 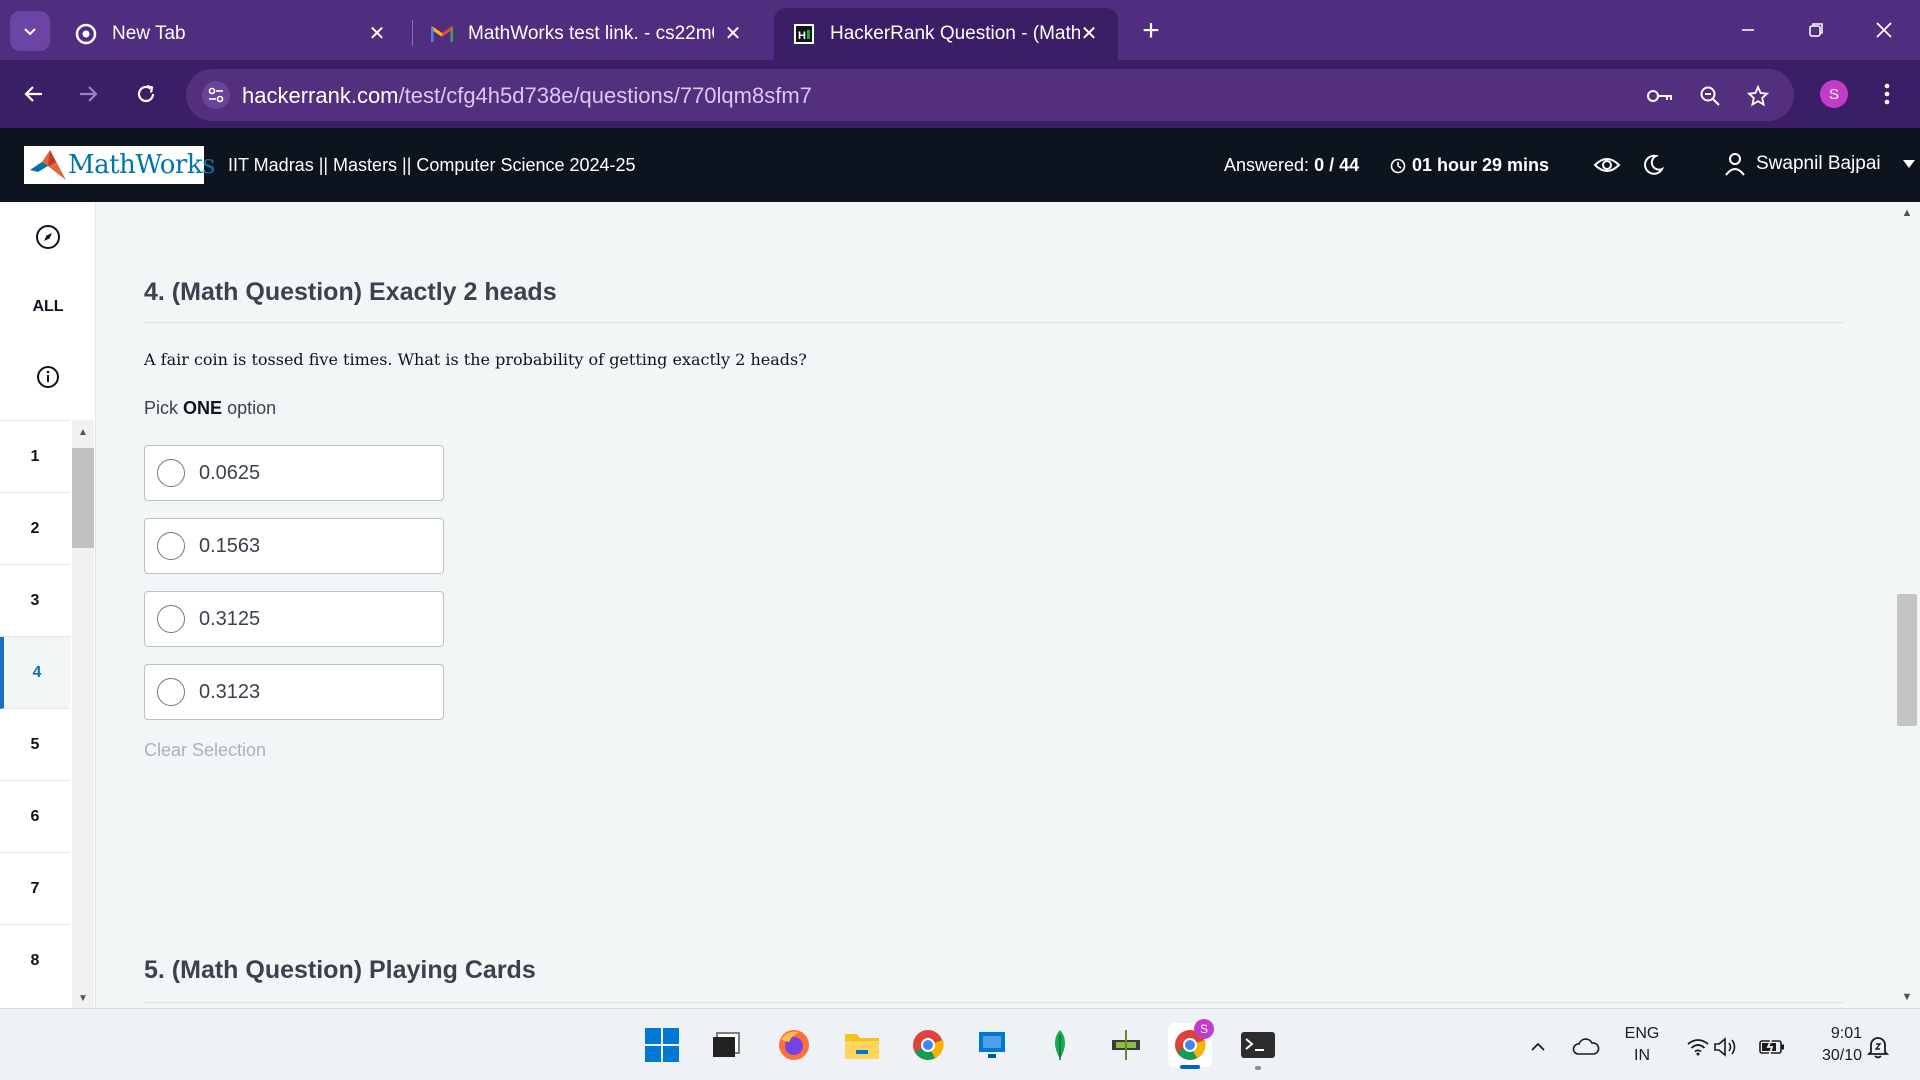 What do you see at coordinates (35, 601) in the screenshot?
I see `question-link-3: 3` at bounding box center [35, 601].